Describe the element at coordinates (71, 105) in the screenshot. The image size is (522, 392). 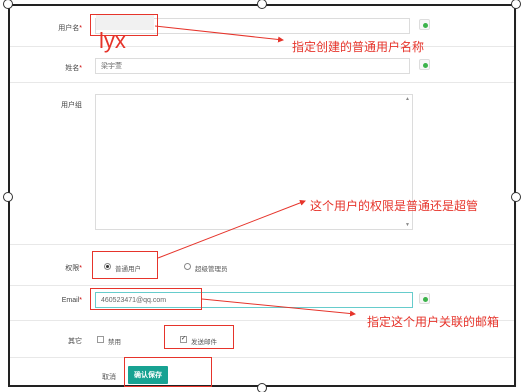
I see `group-label-text: 用户组` at that location.